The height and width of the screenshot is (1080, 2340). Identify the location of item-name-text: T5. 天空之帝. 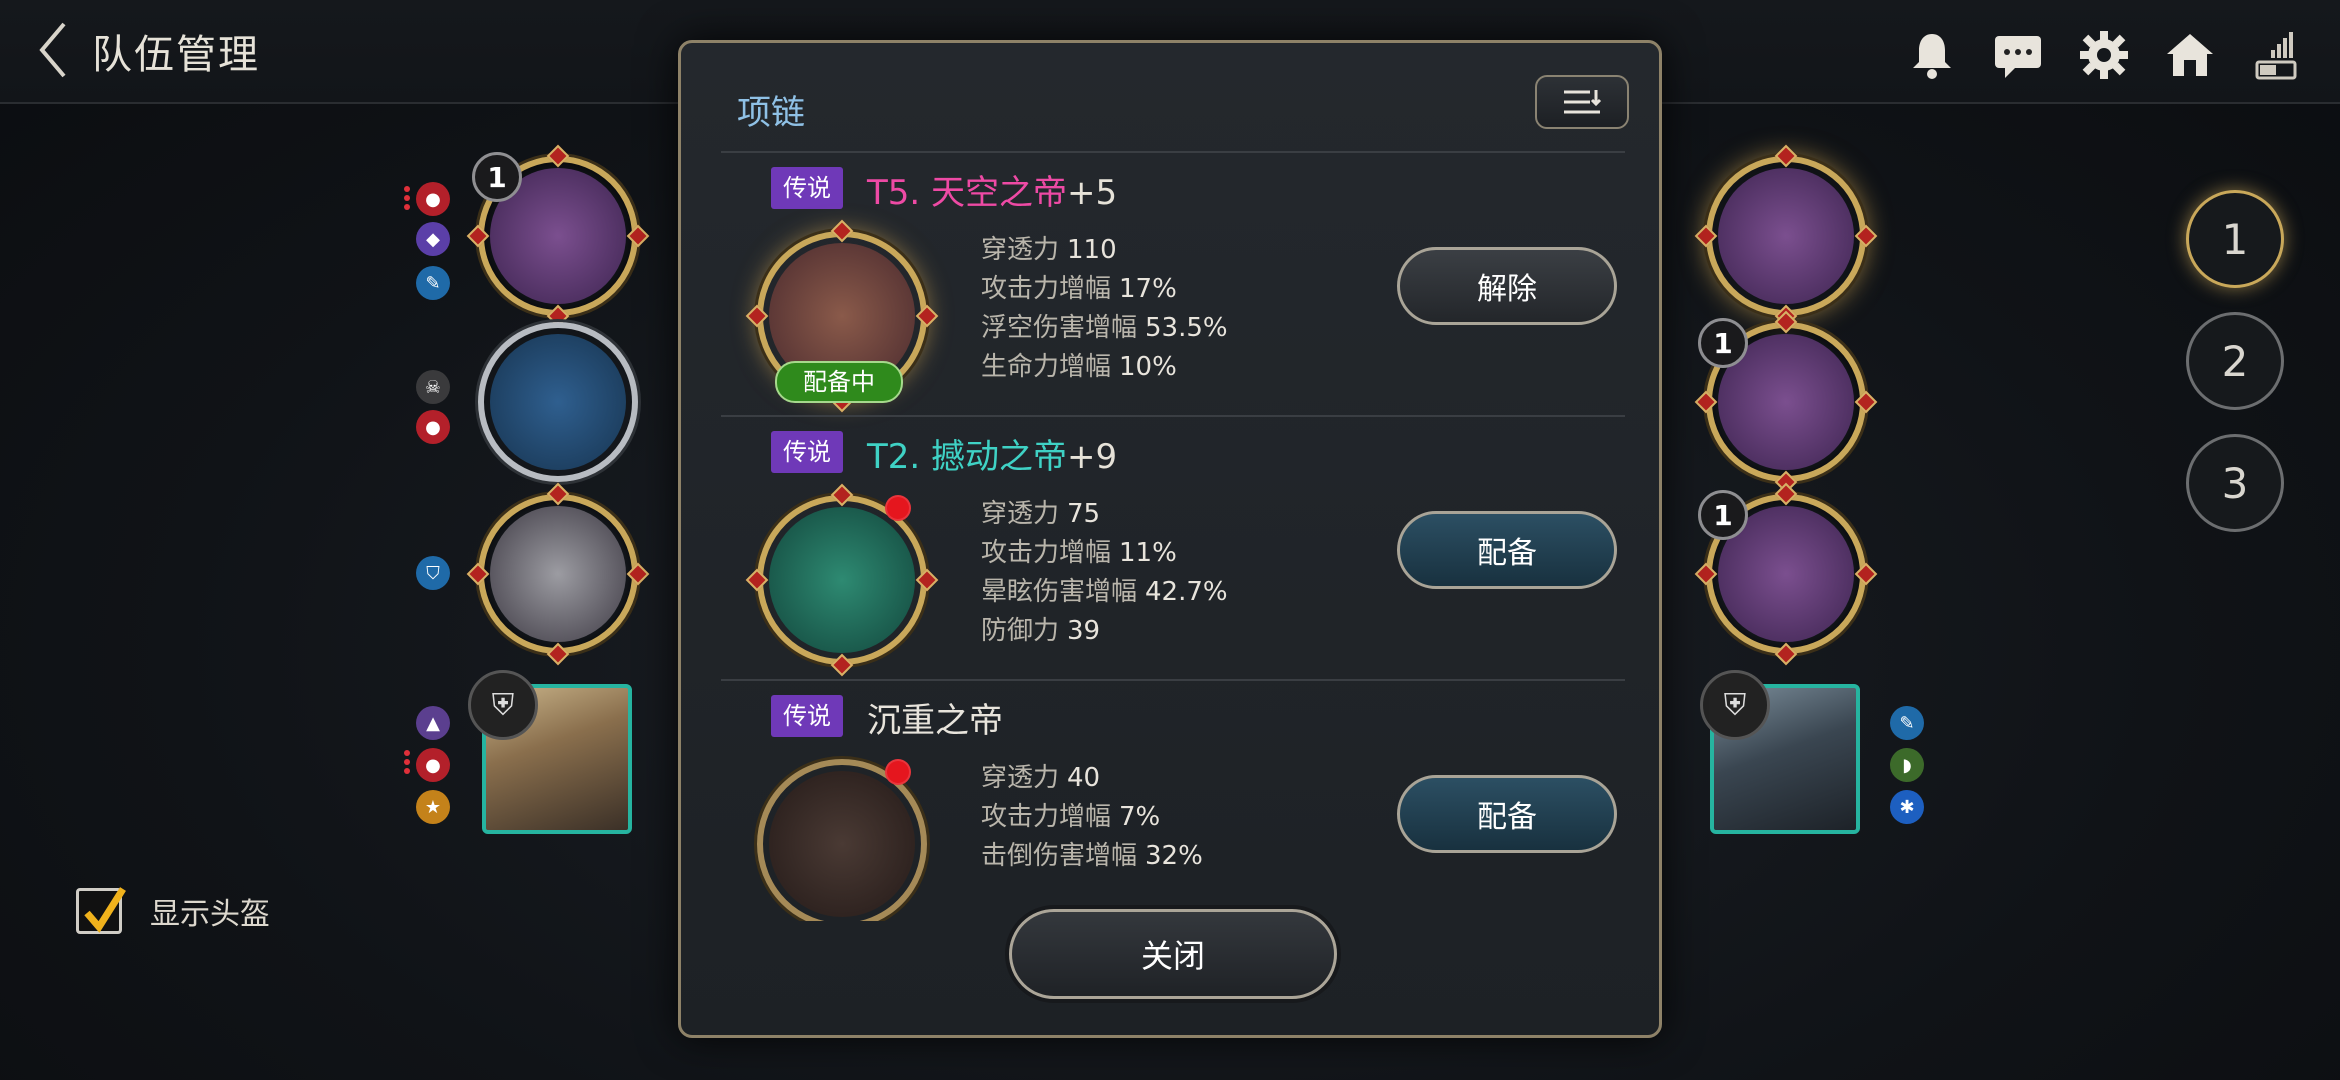
(967, 193).